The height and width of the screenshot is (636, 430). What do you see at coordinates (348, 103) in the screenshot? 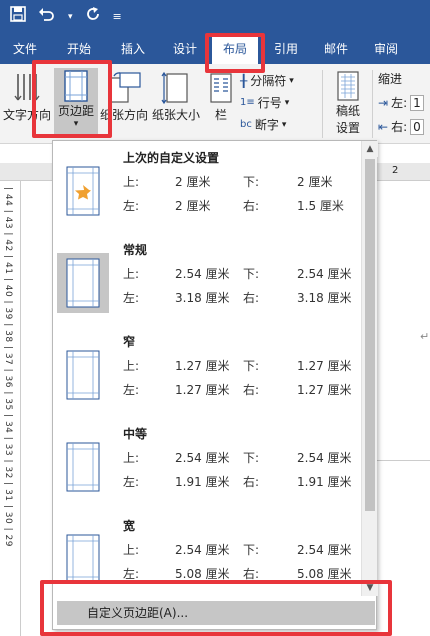
I see `draft-paper-button: 稿纸 设置` at bounding box center [348, 103].